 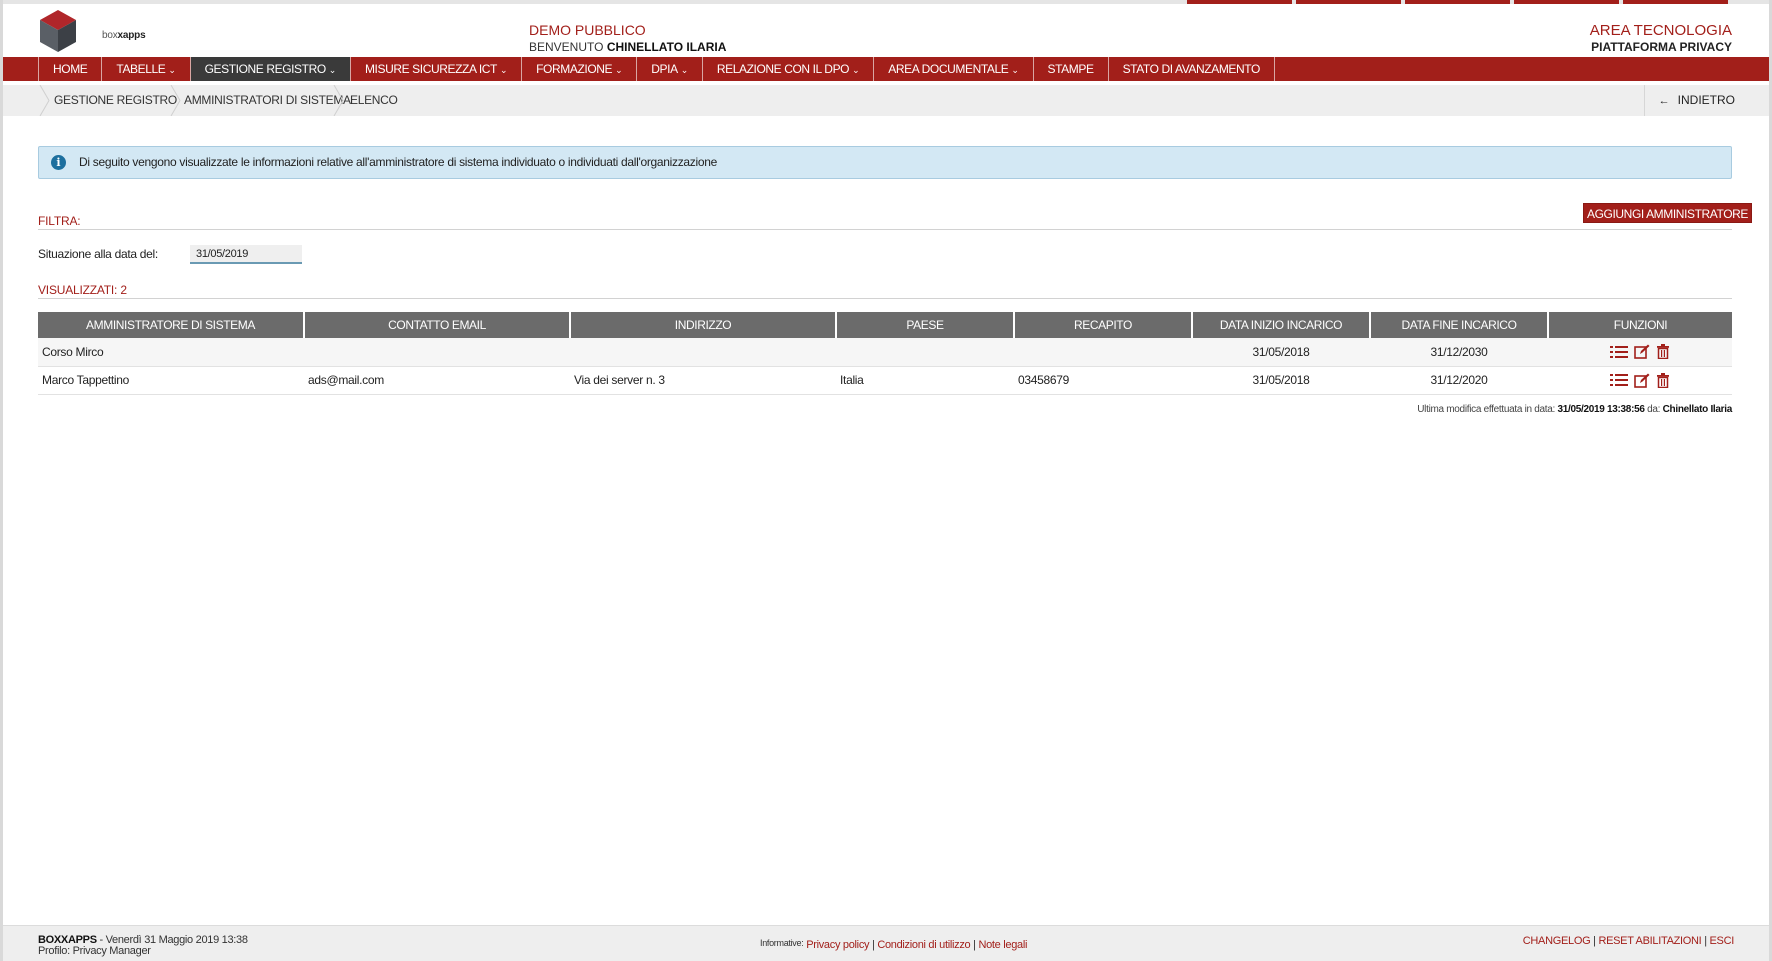 I want to click on column-header: DATA INIZIO INCARICO, so click(x=1281, y=325).